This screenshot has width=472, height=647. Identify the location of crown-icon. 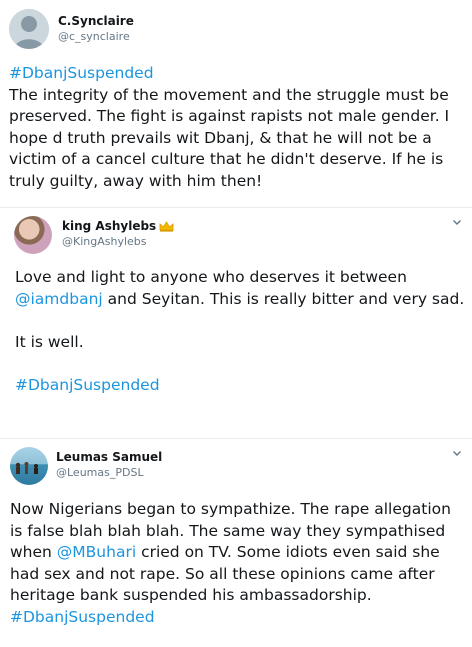
(166, 228).